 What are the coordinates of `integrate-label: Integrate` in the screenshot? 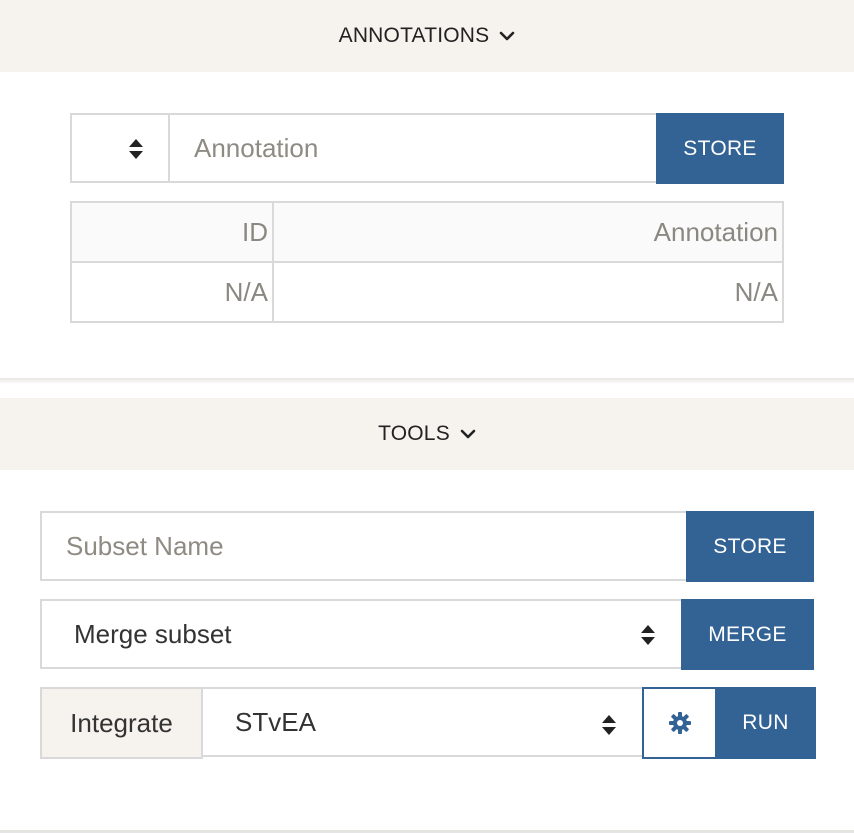 It's located at (121, 722).